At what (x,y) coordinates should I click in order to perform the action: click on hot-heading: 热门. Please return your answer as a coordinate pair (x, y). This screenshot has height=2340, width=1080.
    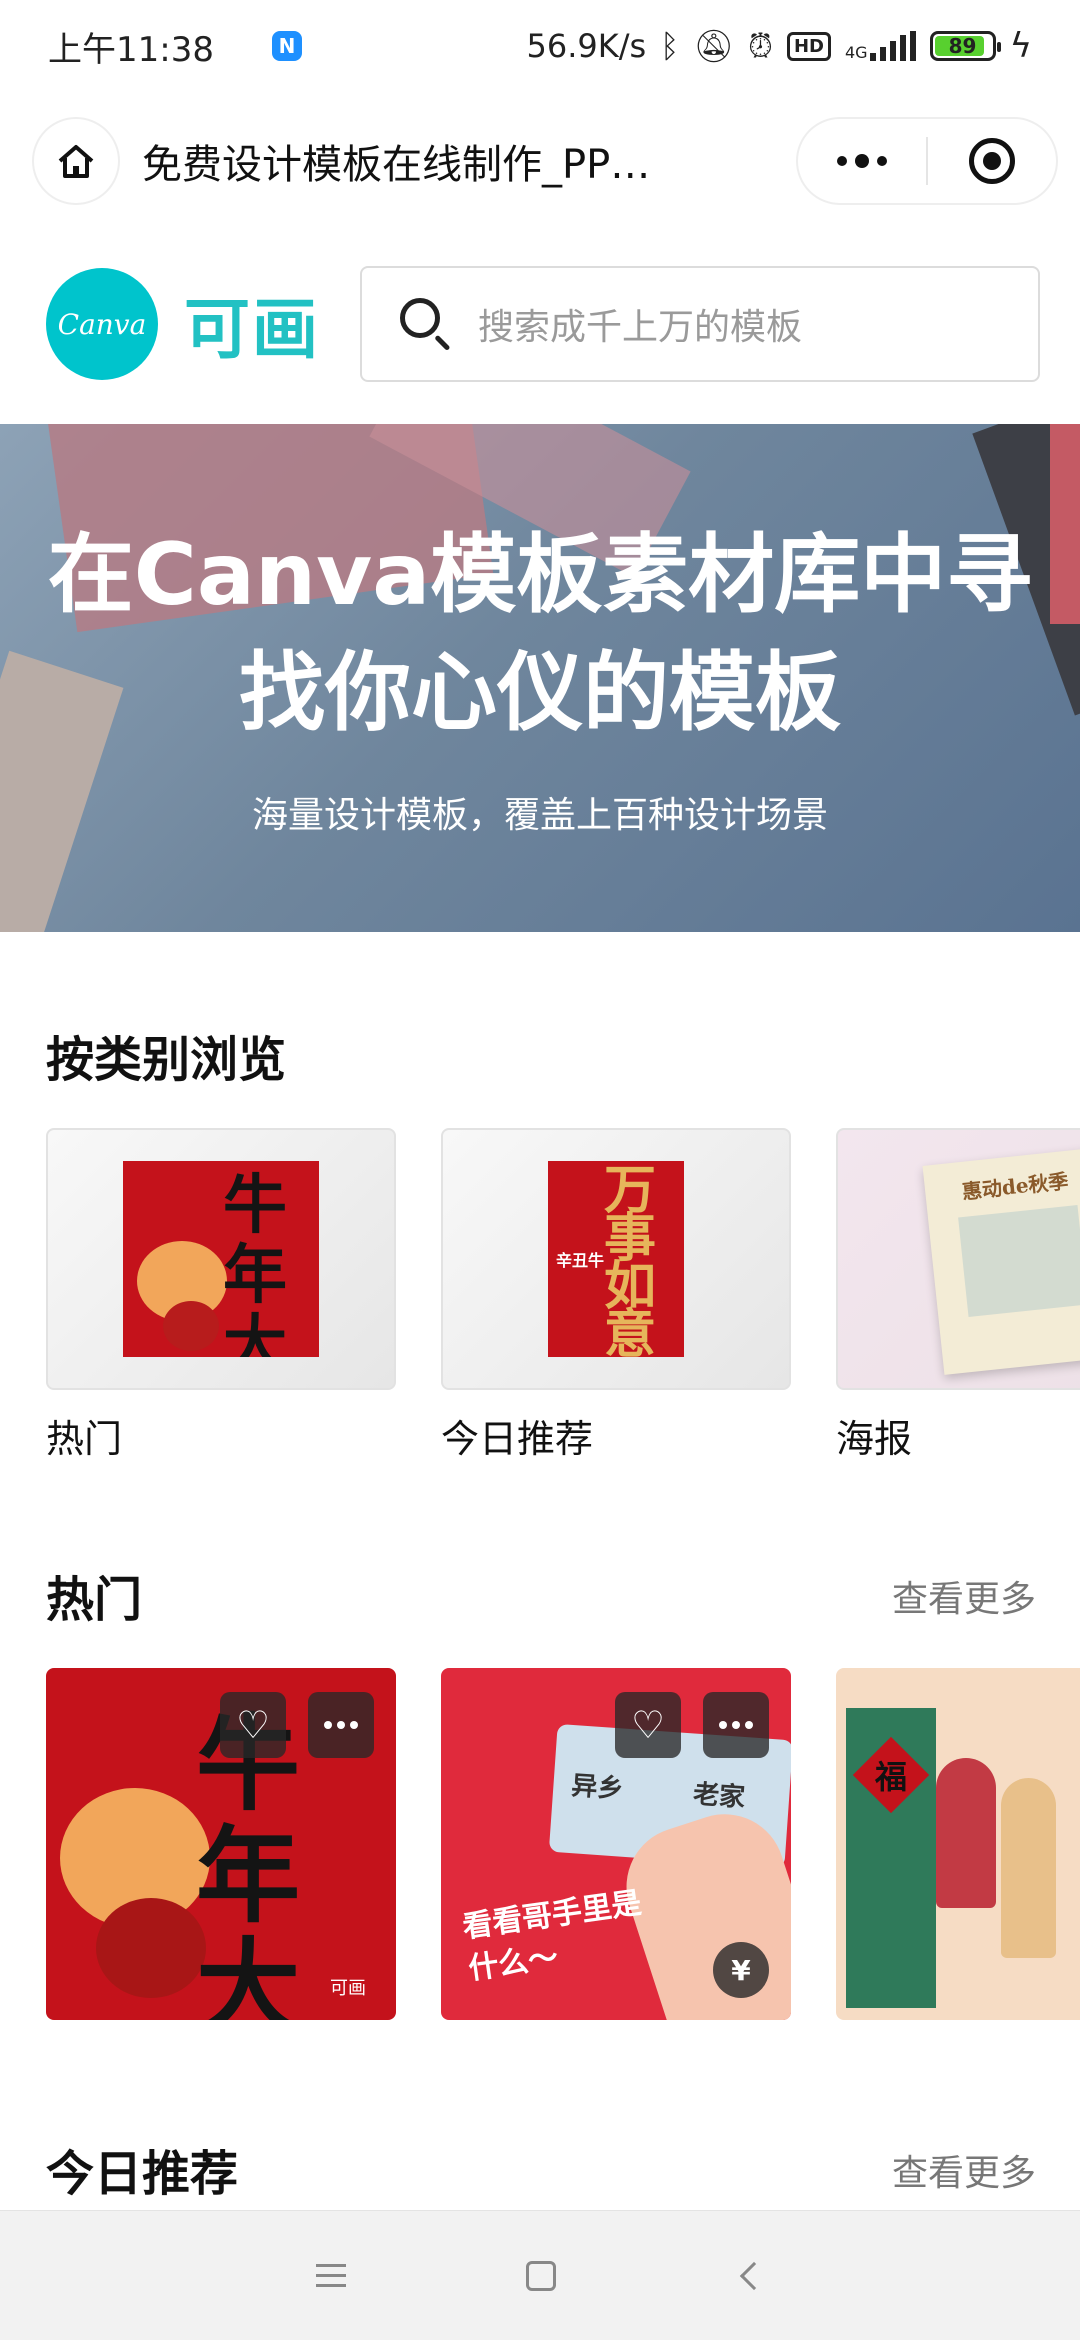
    Looking at the image, I should click on (94, 1600).